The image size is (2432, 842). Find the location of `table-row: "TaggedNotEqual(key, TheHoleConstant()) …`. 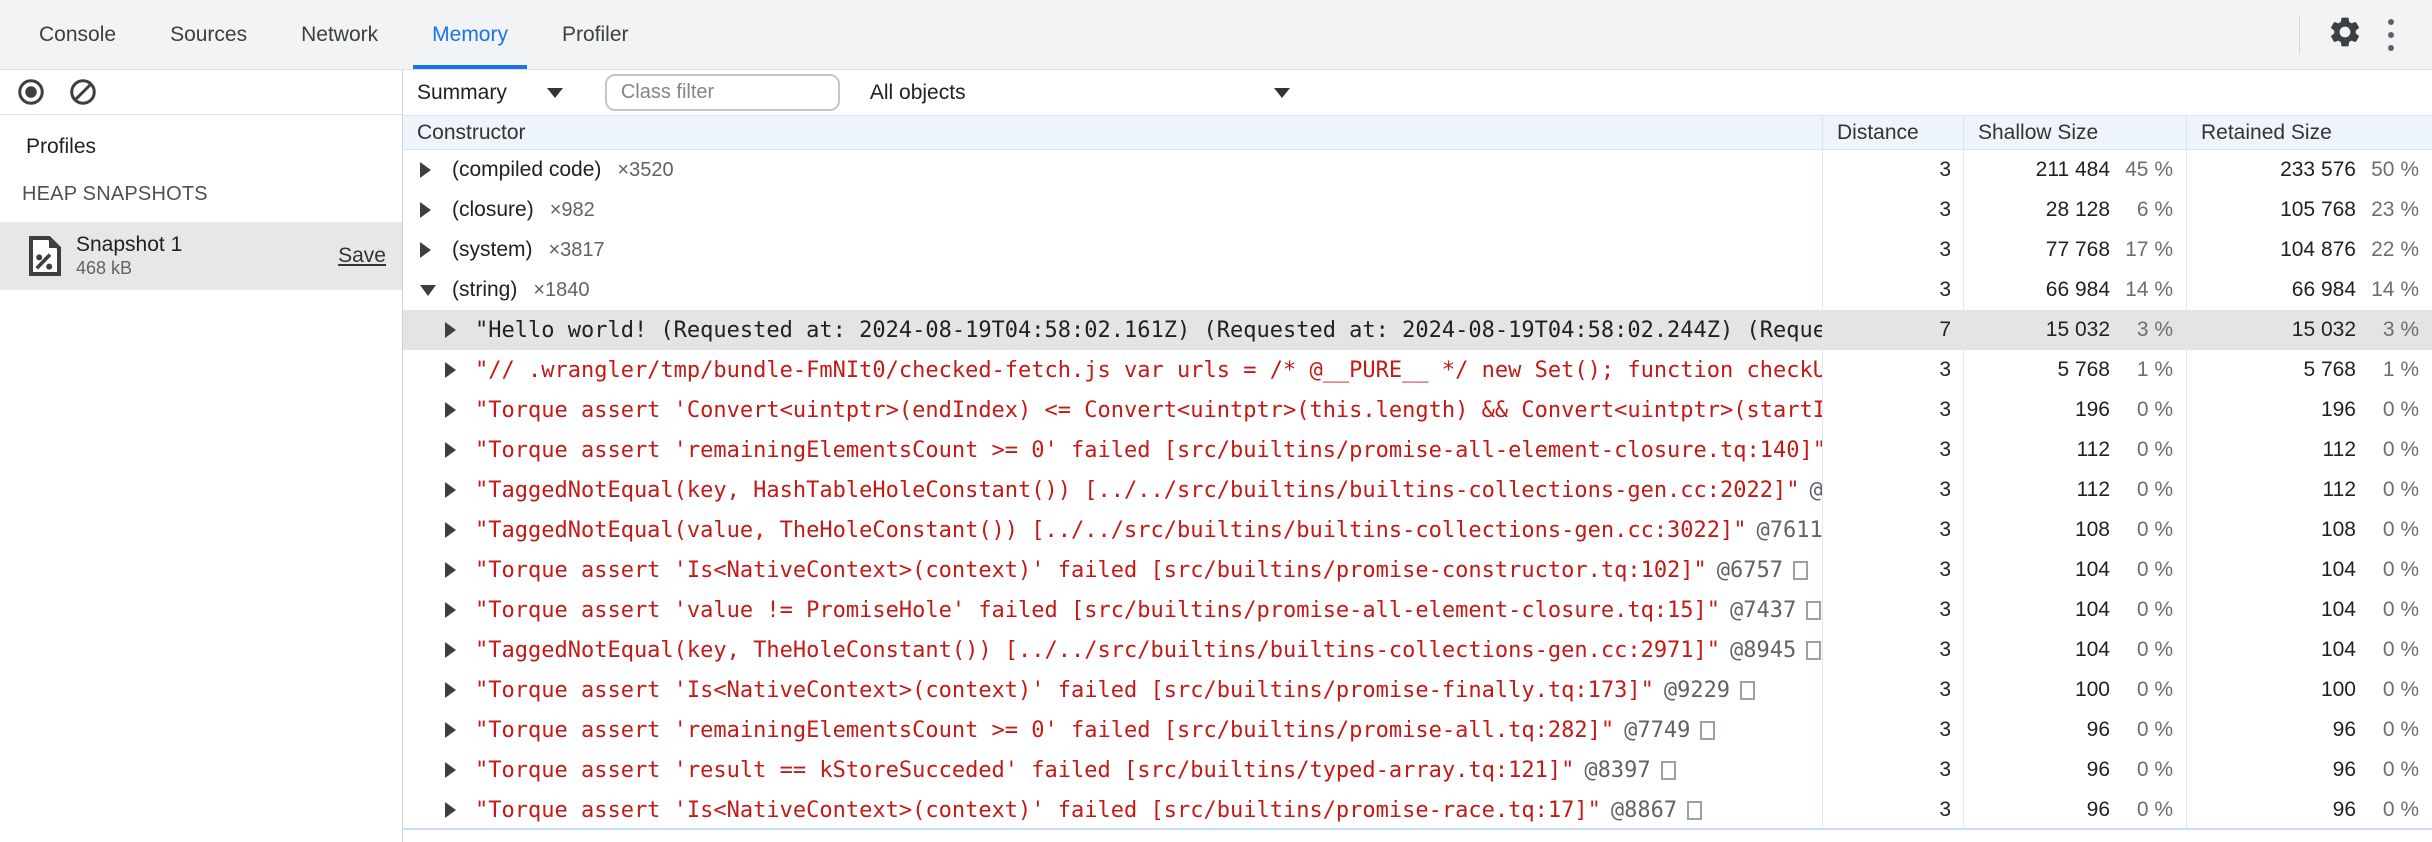

table-row: "TaggedNotEqual(key, TheHoleConstant()) … is located at coordinates (1417, 650).